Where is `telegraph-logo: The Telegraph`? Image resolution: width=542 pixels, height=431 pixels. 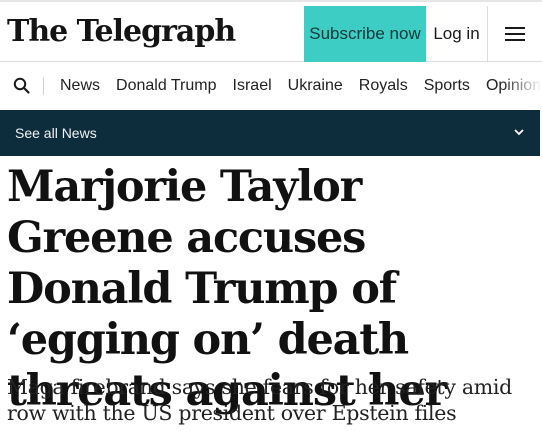 telegraph-logo: The Telegraph is located at coordinates (121, 31).